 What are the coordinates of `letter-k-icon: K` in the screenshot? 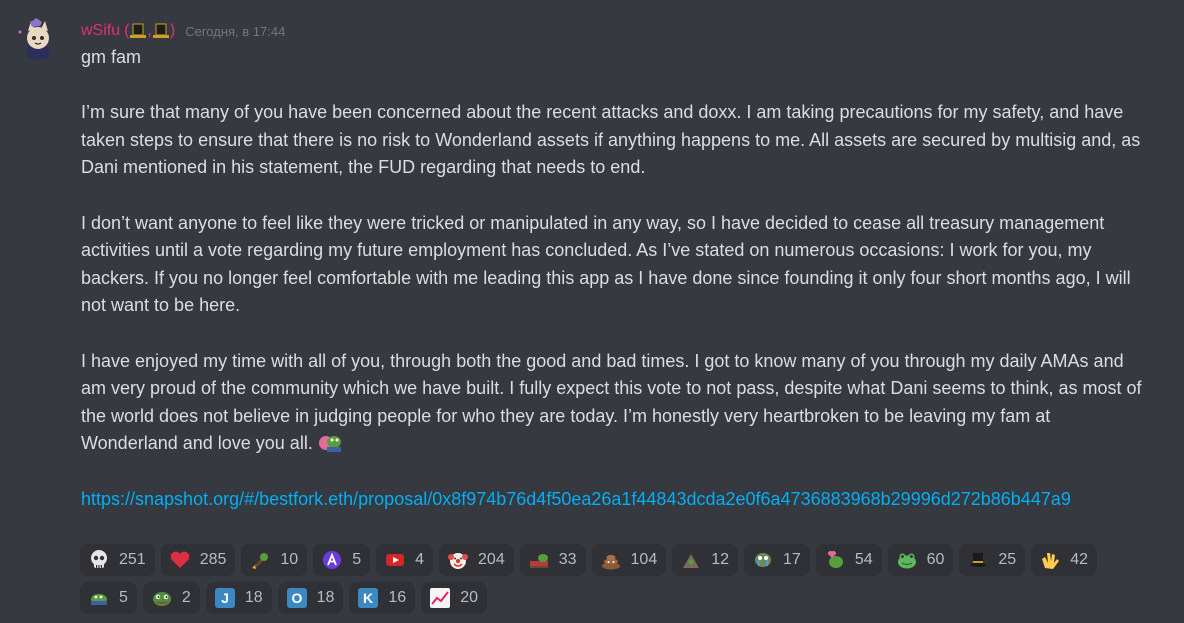 It's located at (368, 598).